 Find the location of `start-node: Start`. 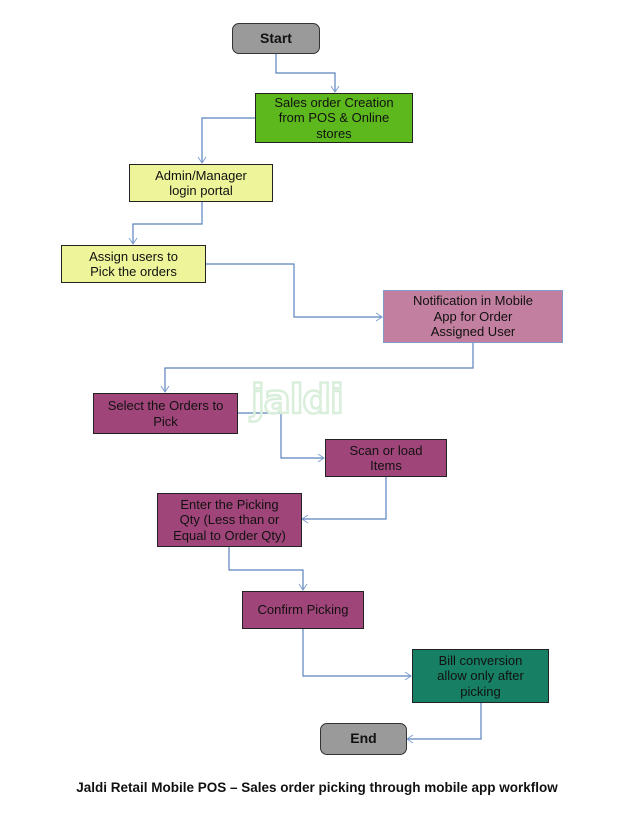

start-node: Start is located at coordinates (276, 38).